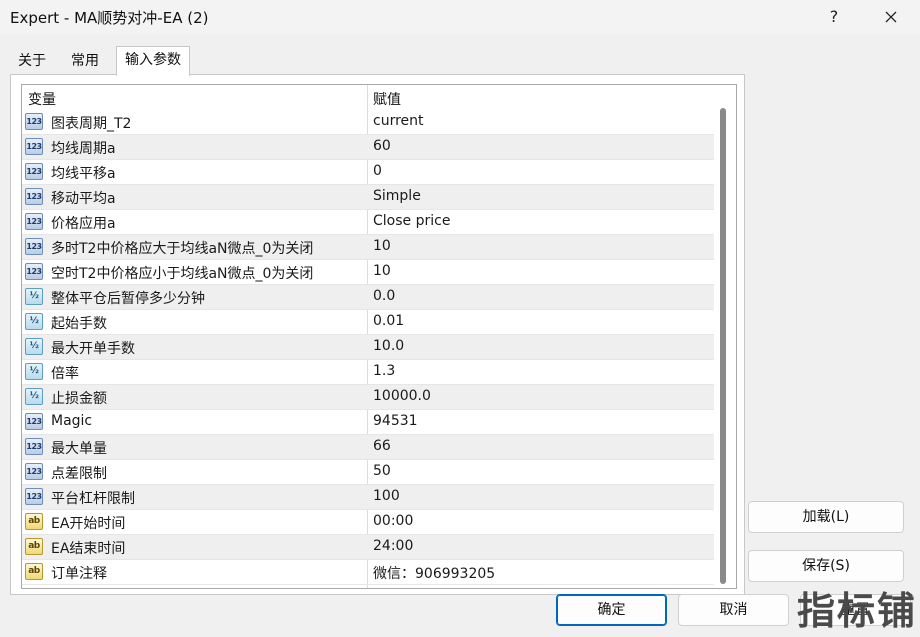  What do you see at coordinates (85, 61) in the screenshot?
I see `tab-common: 常用` at bounding box center [85, 61].